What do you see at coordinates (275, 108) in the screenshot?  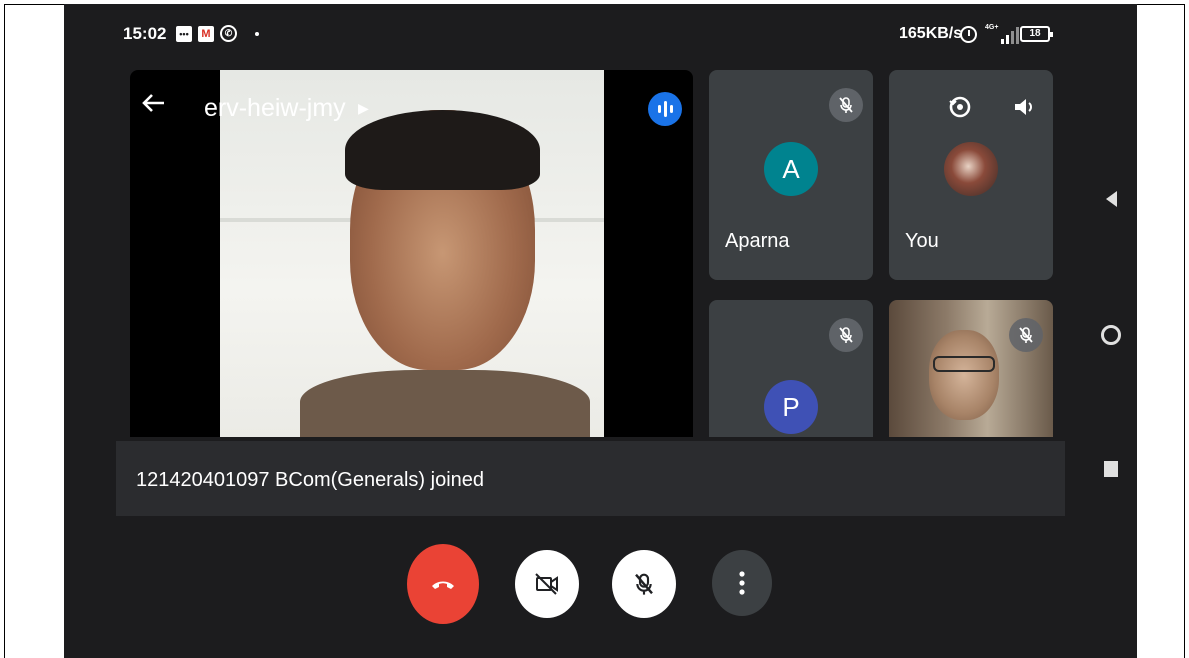 I see `meeting-room-code: erv-heiw-jmy` at bounding box center [275, 108].